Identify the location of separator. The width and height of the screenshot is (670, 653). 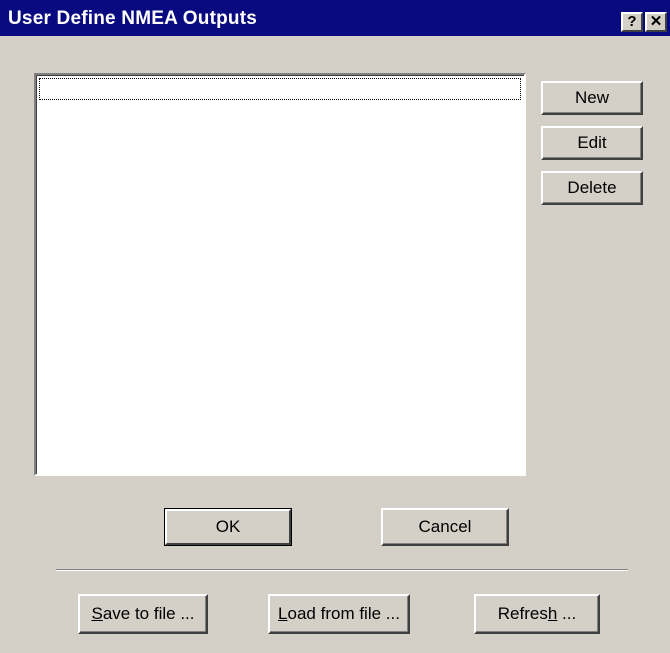
(342, 570).